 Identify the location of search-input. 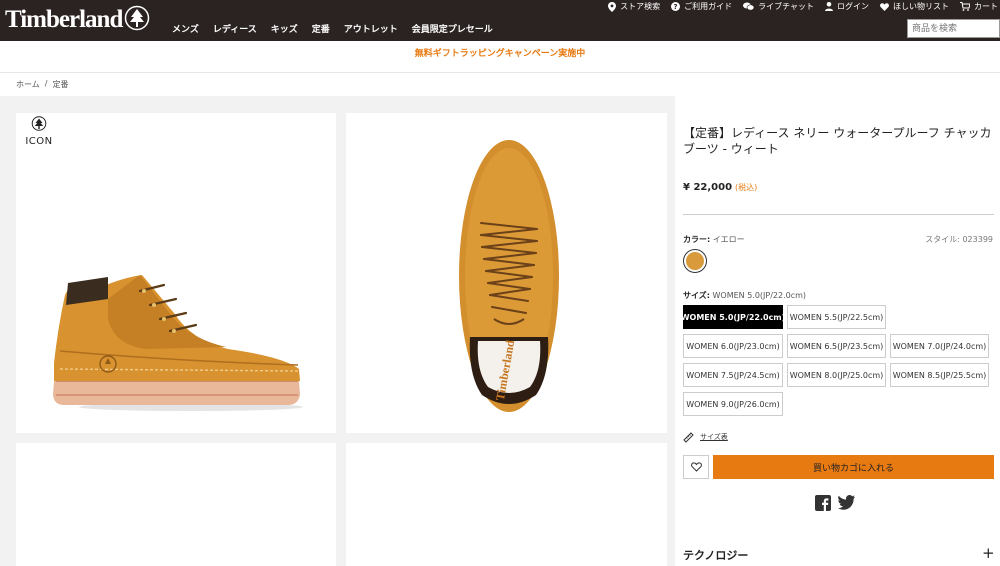
(953, 28).